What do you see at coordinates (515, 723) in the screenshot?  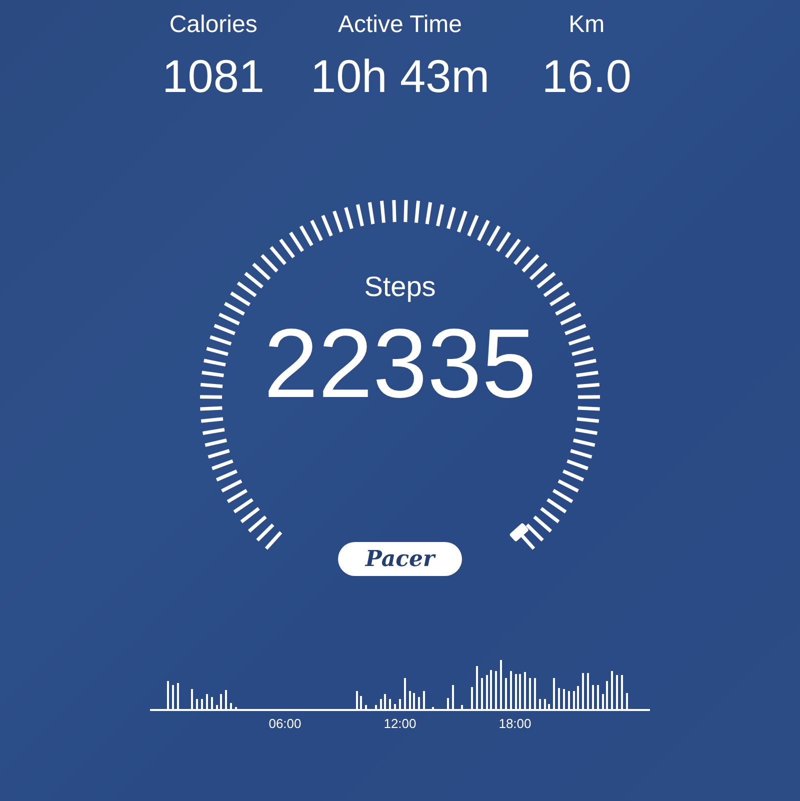 I see `time-label: 18:00` at bounding box center [515, 723].